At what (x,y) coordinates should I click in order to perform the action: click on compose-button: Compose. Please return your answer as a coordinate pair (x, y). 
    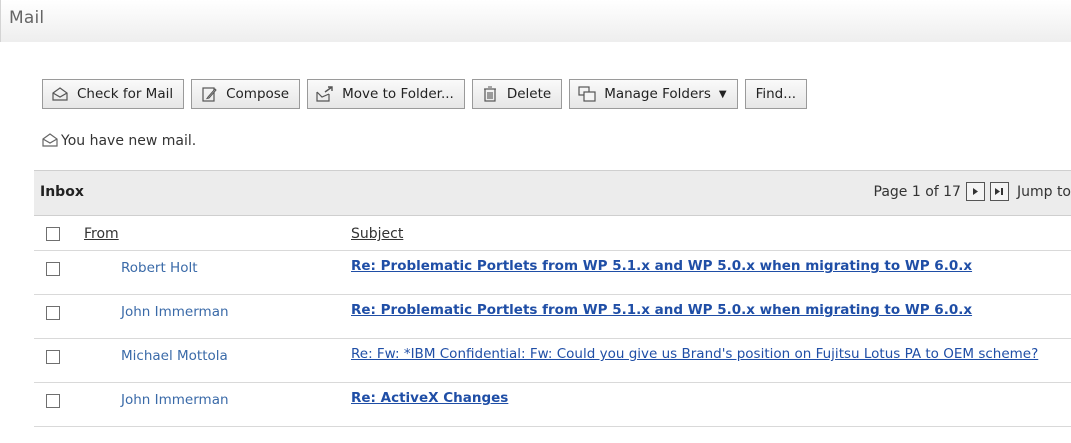
    Looking at the image, I should click on (246, 94).